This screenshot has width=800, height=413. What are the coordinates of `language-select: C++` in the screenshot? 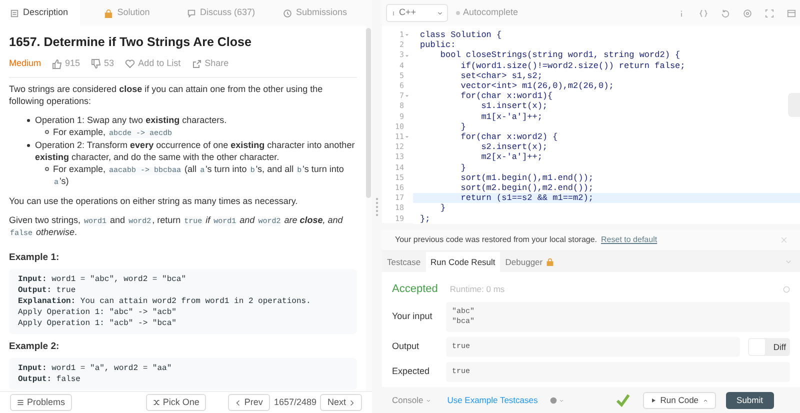 It's located at (417, 13).